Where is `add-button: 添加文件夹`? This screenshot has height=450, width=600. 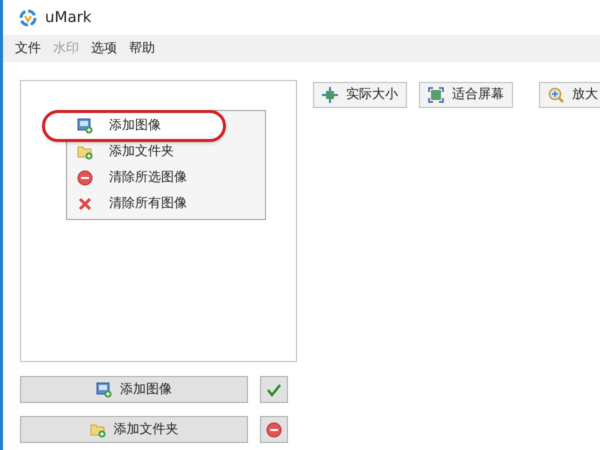 add-button: 添加文件夹 is located at coordinates (134, 429).